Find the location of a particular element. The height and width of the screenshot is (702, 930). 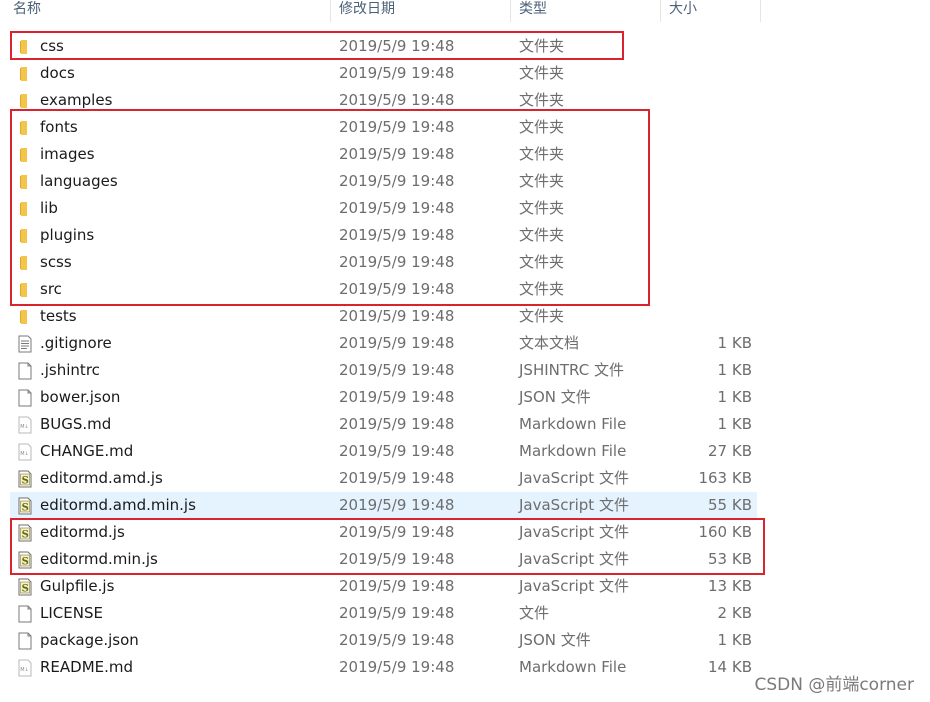

file-name: bower.json is located at coordinates (80, 397).